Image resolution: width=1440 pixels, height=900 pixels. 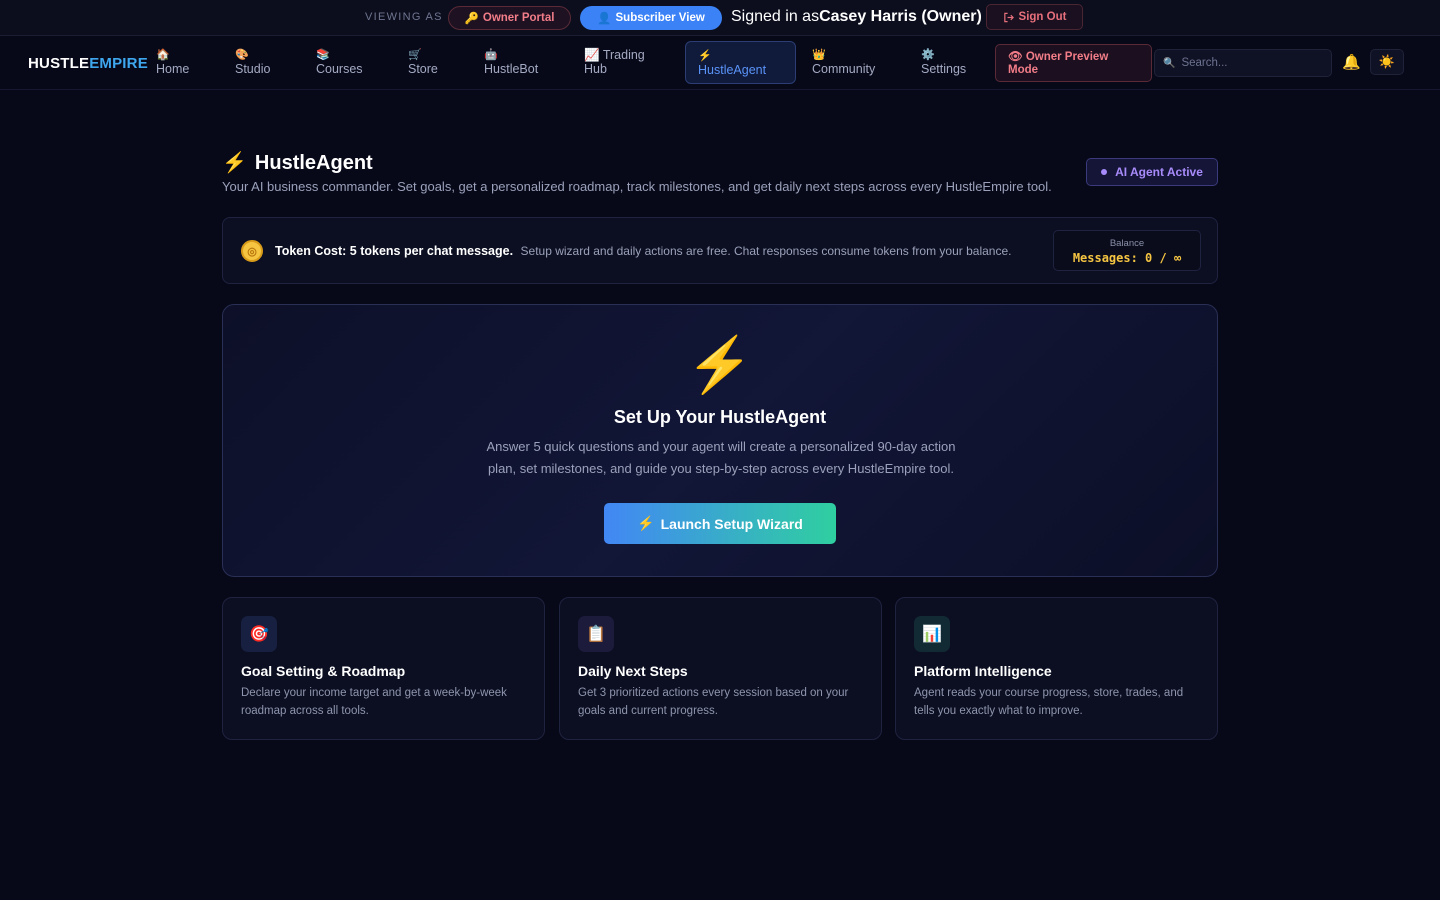 I want to click on setup-title: Set Up Your HustleAgent, so click(x=720, y=417).